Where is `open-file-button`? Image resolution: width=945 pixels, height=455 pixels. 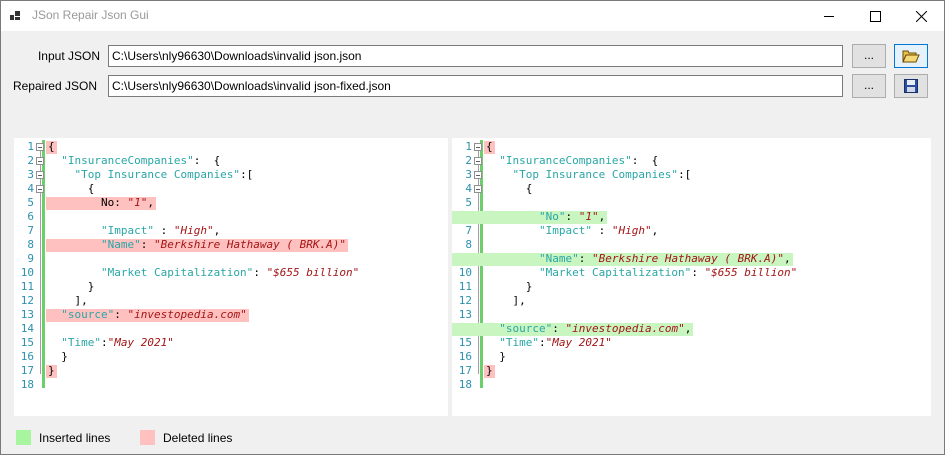
open-file-button is located at coordinates (911, 56).